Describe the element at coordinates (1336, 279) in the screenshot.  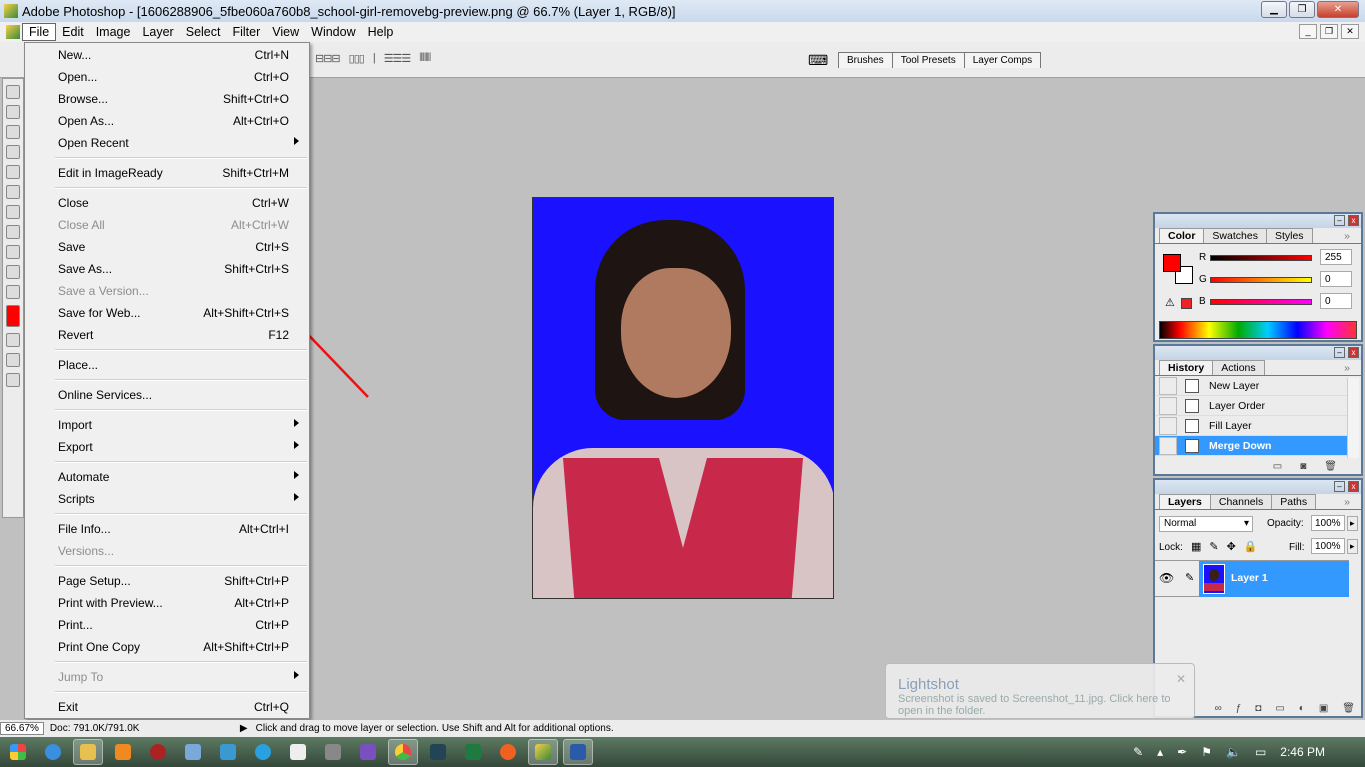
I see `g-input: 0` at that location.